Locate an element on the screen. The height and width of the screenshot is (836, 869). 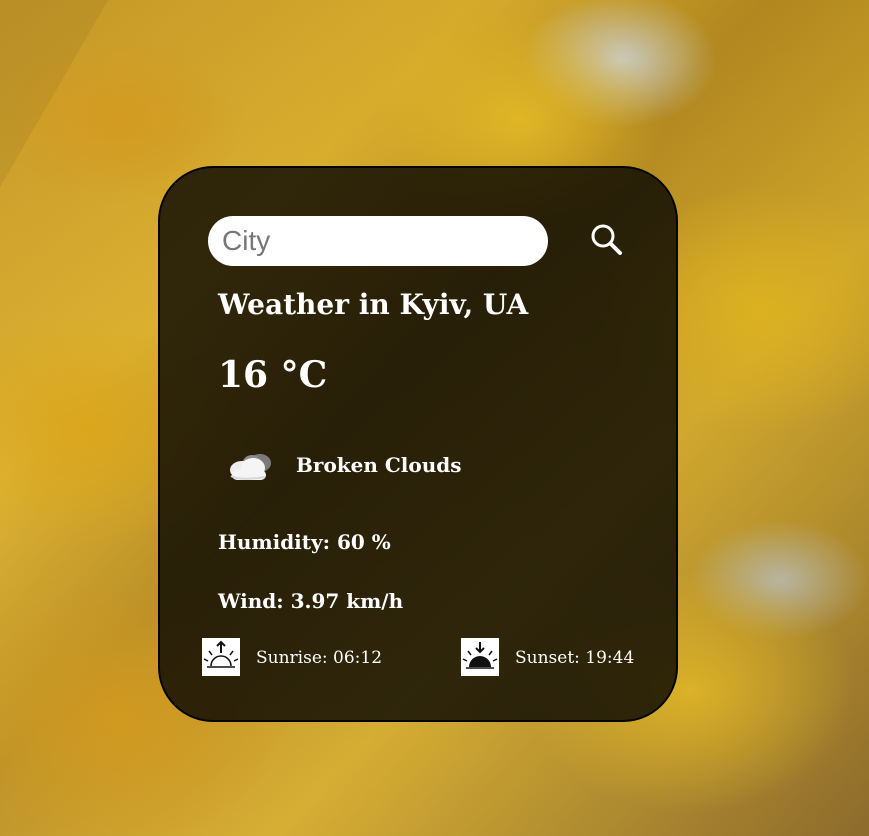
broken-clouds-icon is located at coordinates (250, 467).